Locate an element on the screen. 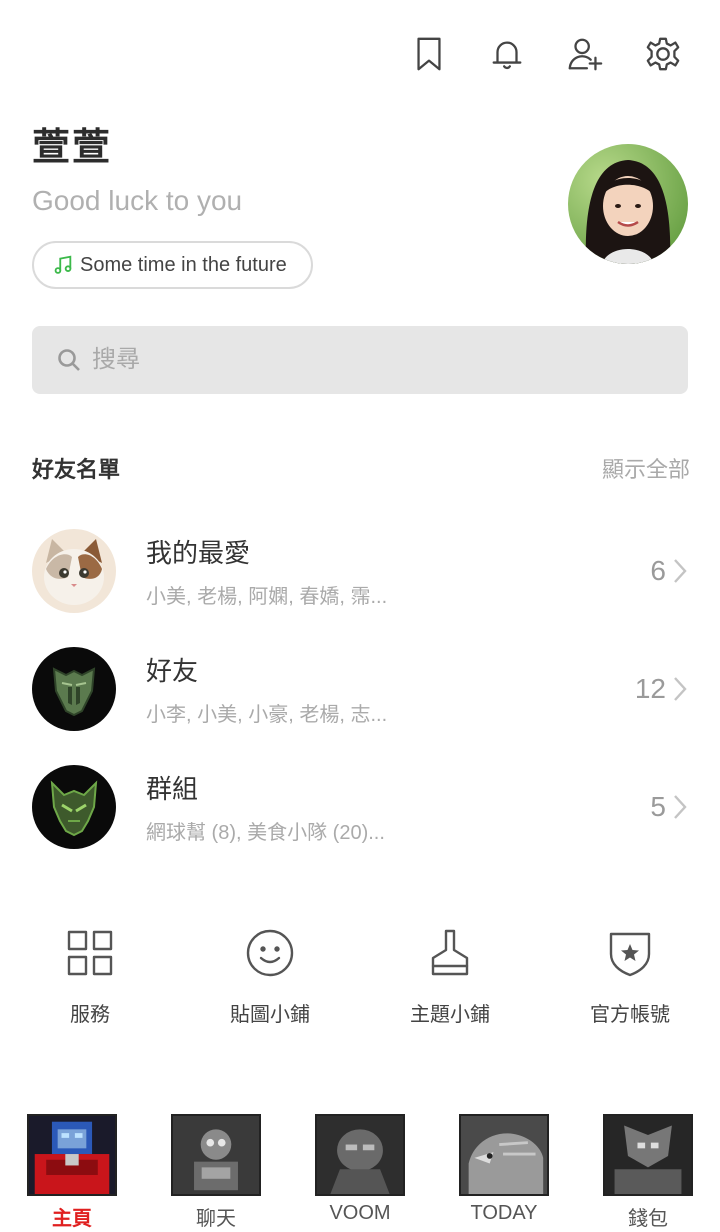  bottom-nav: 主頁 聊天 VOOM TODAY 錢包 is located at coordinates (360, 1173).